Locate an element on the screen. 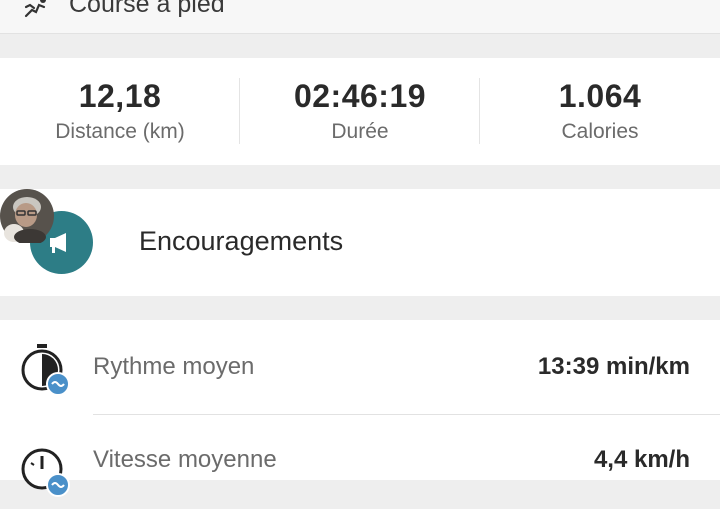 The height and width of the screenshot is (509, 720). speedometer-icon is located at coordinates (44, 471).